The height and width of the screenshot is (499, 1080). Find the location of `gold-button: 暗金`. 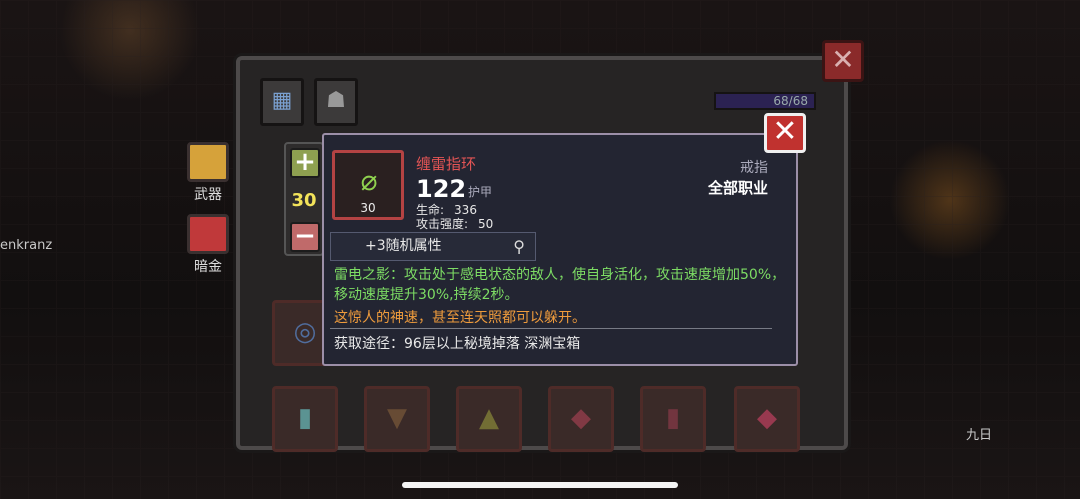

gold-button: 暗金 is located at coordinates (208, 245).